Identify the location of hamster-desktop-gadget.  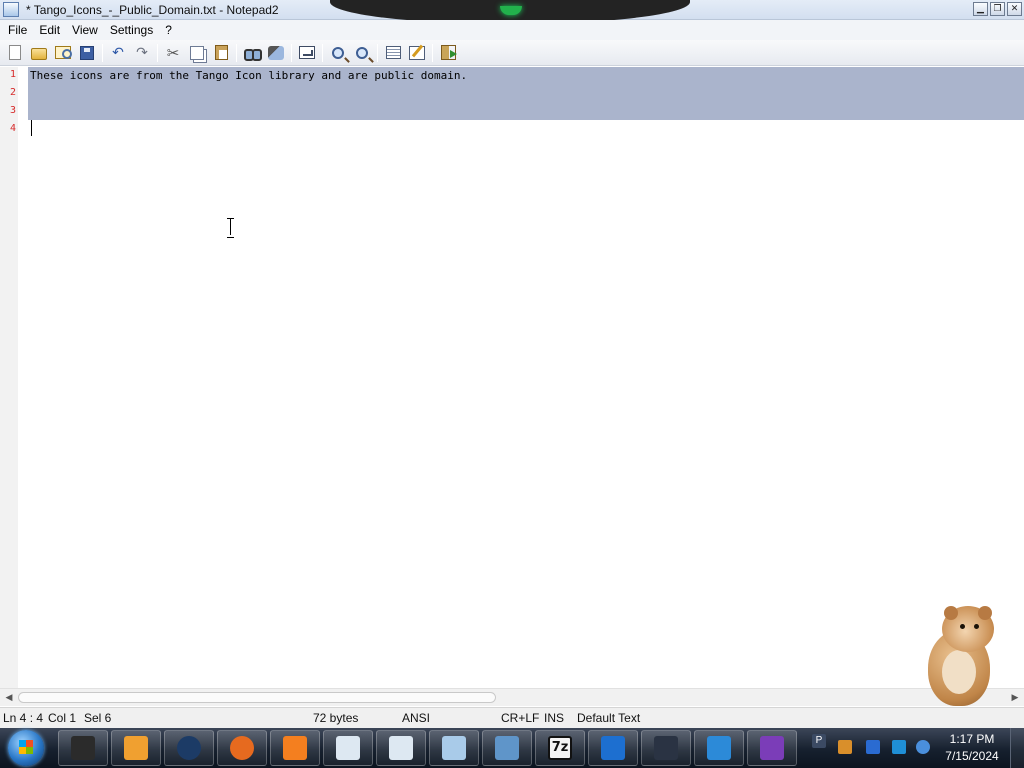
(963, 657).